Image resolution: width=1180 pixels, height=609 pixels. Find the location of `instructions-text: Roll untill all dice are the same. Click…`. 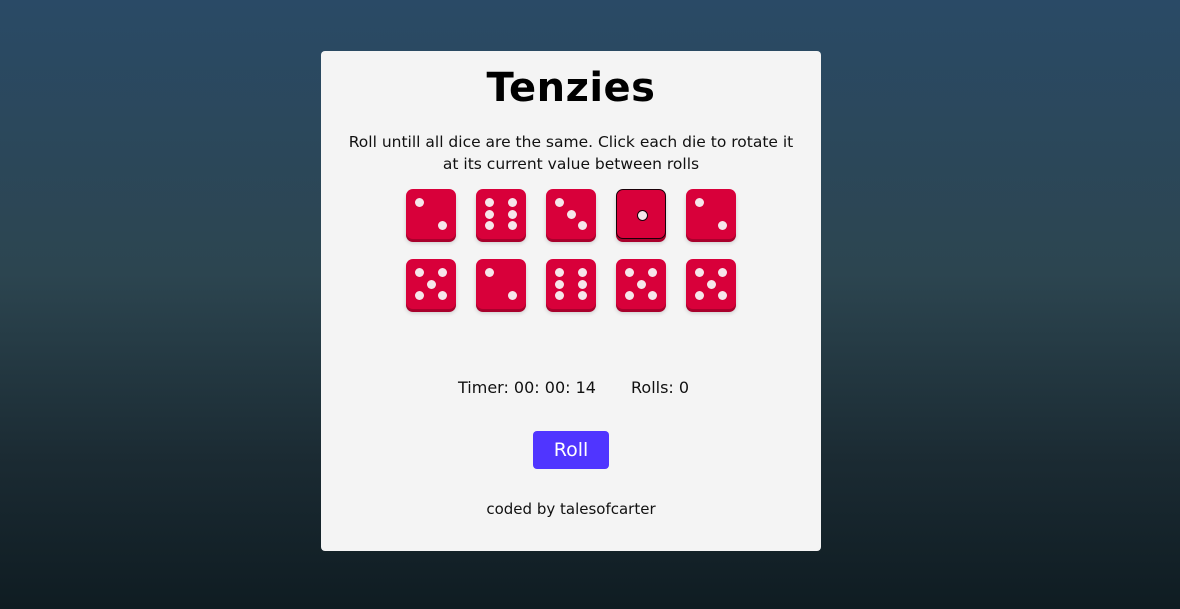

instructions-text: Roll untill all dice are the same. Click… is located at coordinates (571, 153).